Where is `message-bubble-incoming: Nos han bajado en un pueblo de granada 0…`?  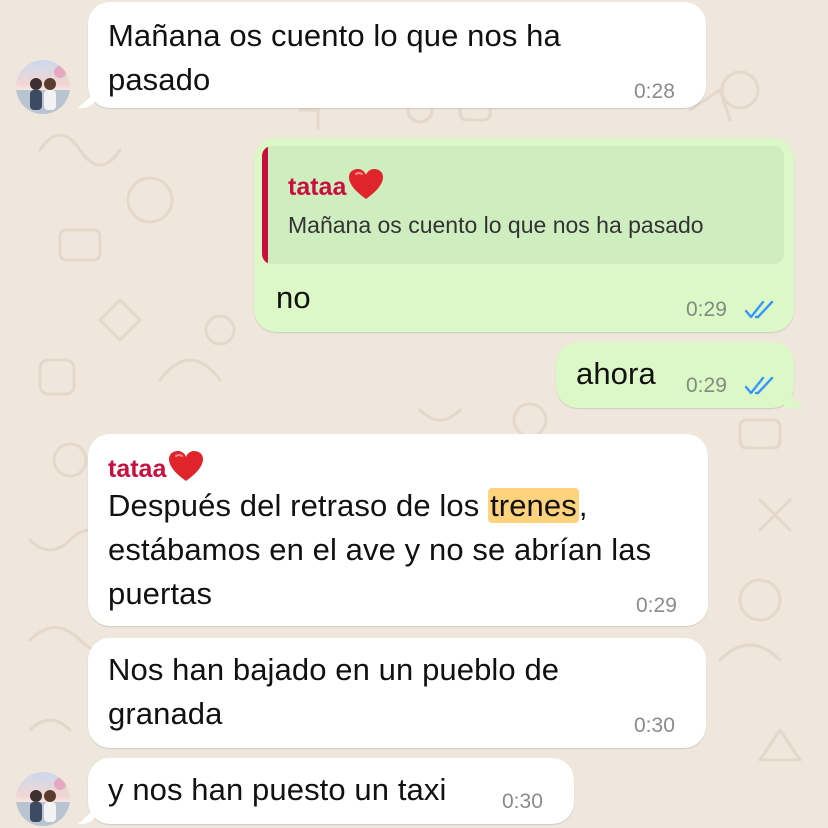 message-bubble-incoming: Nos han bajado en un pueblo de granada 0… is located at coordinates (397, 693).